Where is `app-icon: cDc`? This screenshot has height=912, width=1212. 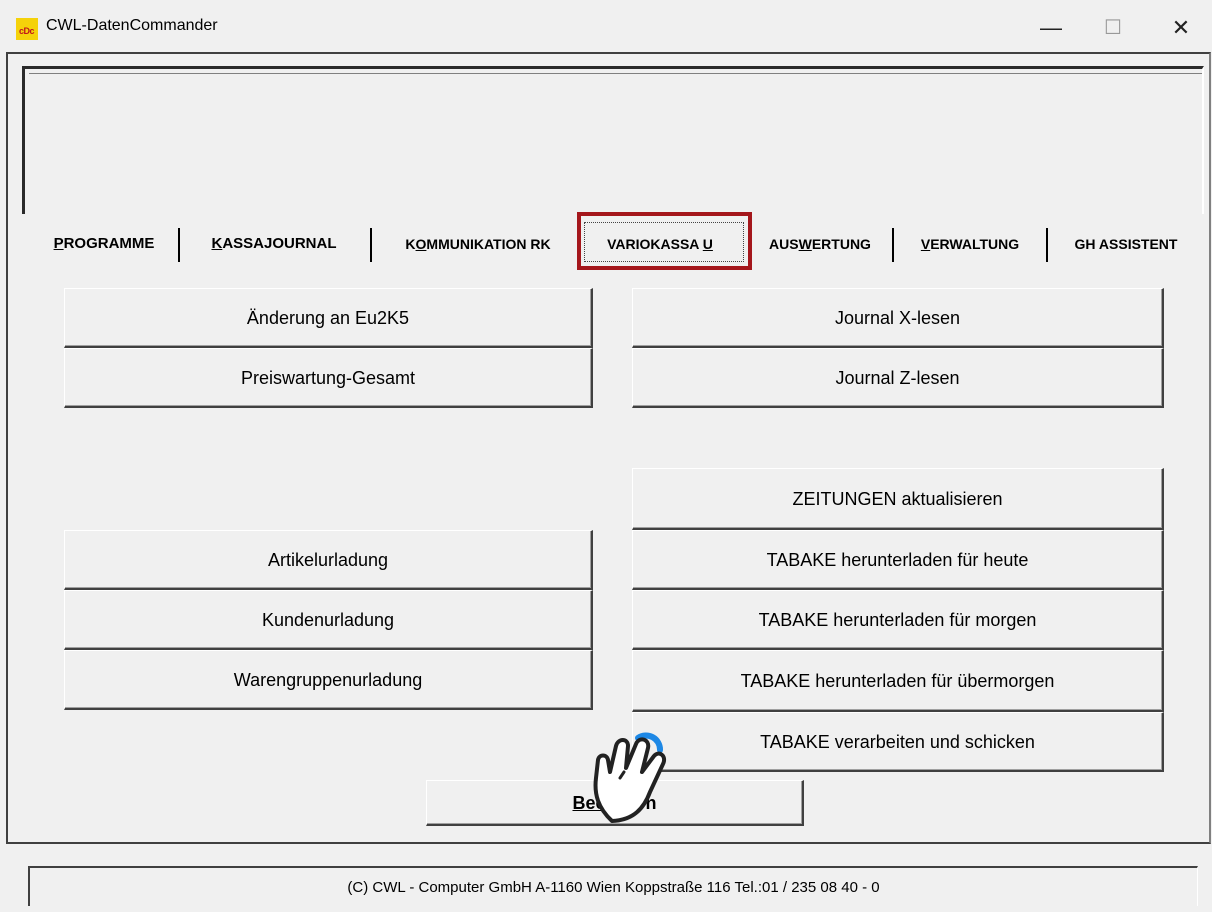 app-icon: cDc is located at coordinates (27, 29).